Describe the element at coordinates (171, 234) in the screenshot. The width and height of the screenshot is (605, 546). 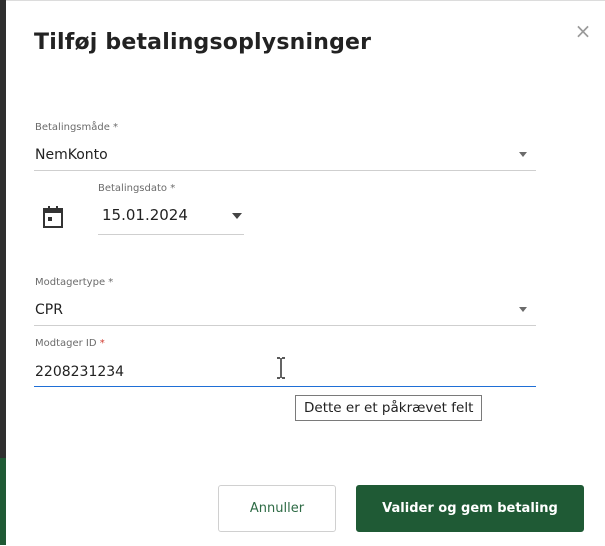
I see `payment-date-underline` at that location.